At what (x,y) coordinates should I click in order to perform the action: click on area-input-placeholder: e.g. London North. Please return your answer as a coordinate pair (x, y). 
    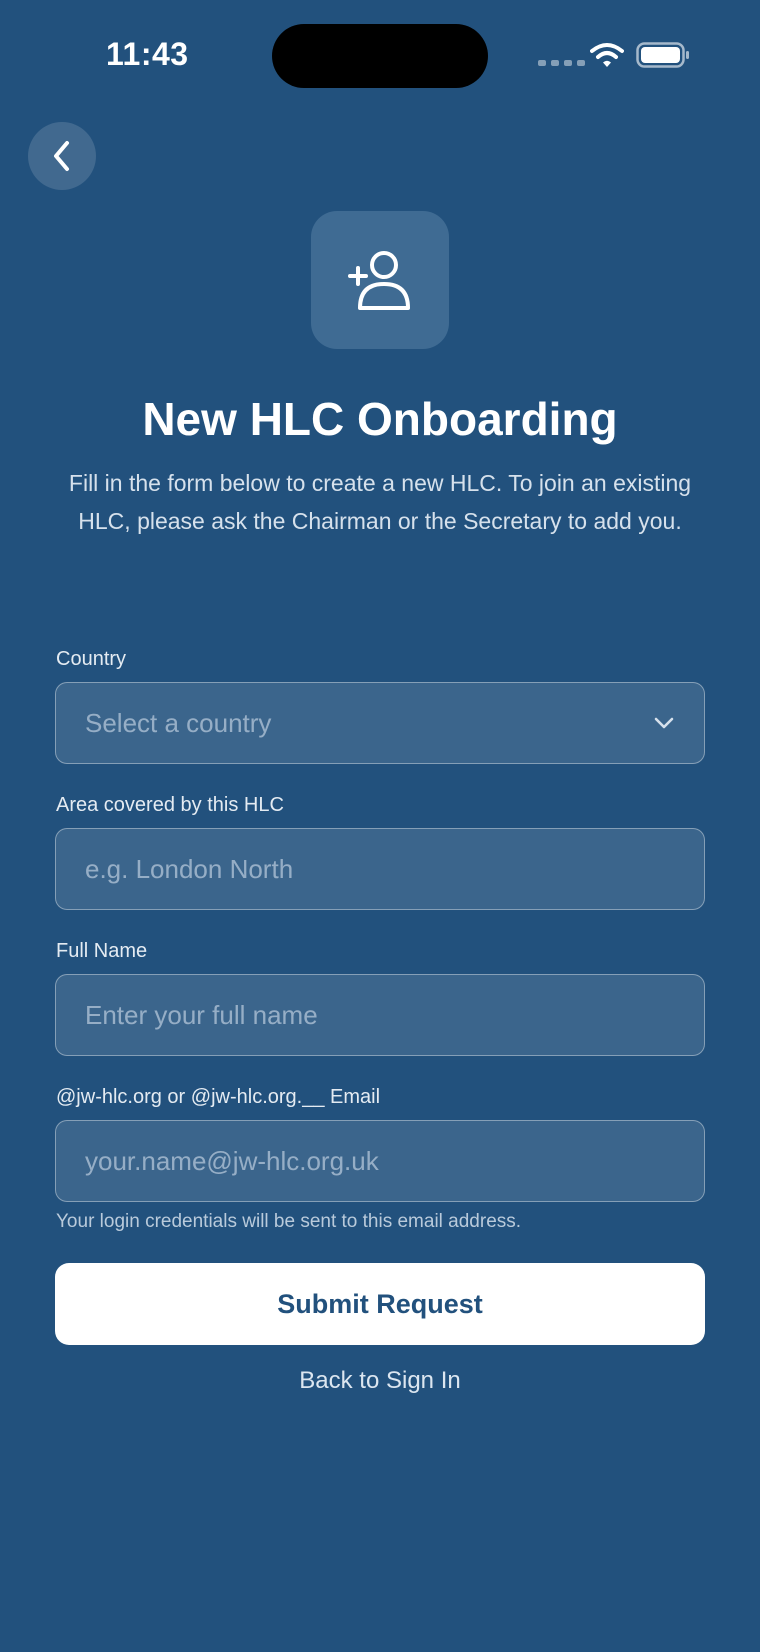
    Looking at the image, I should click on (189, 868).